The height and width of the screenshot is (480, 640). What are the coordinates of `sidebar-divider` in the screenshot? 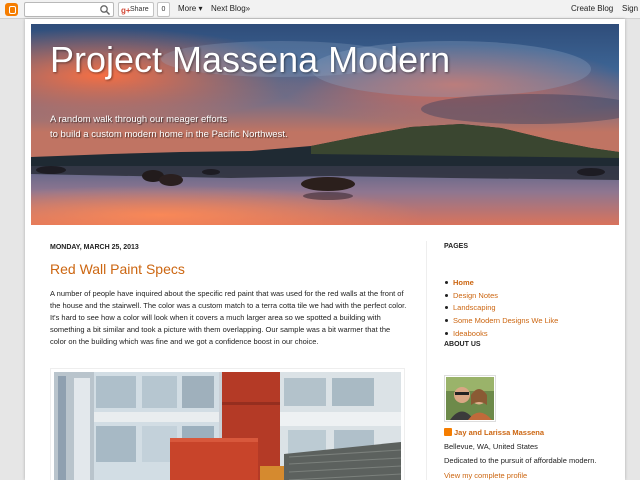 It's located at (426, 360).